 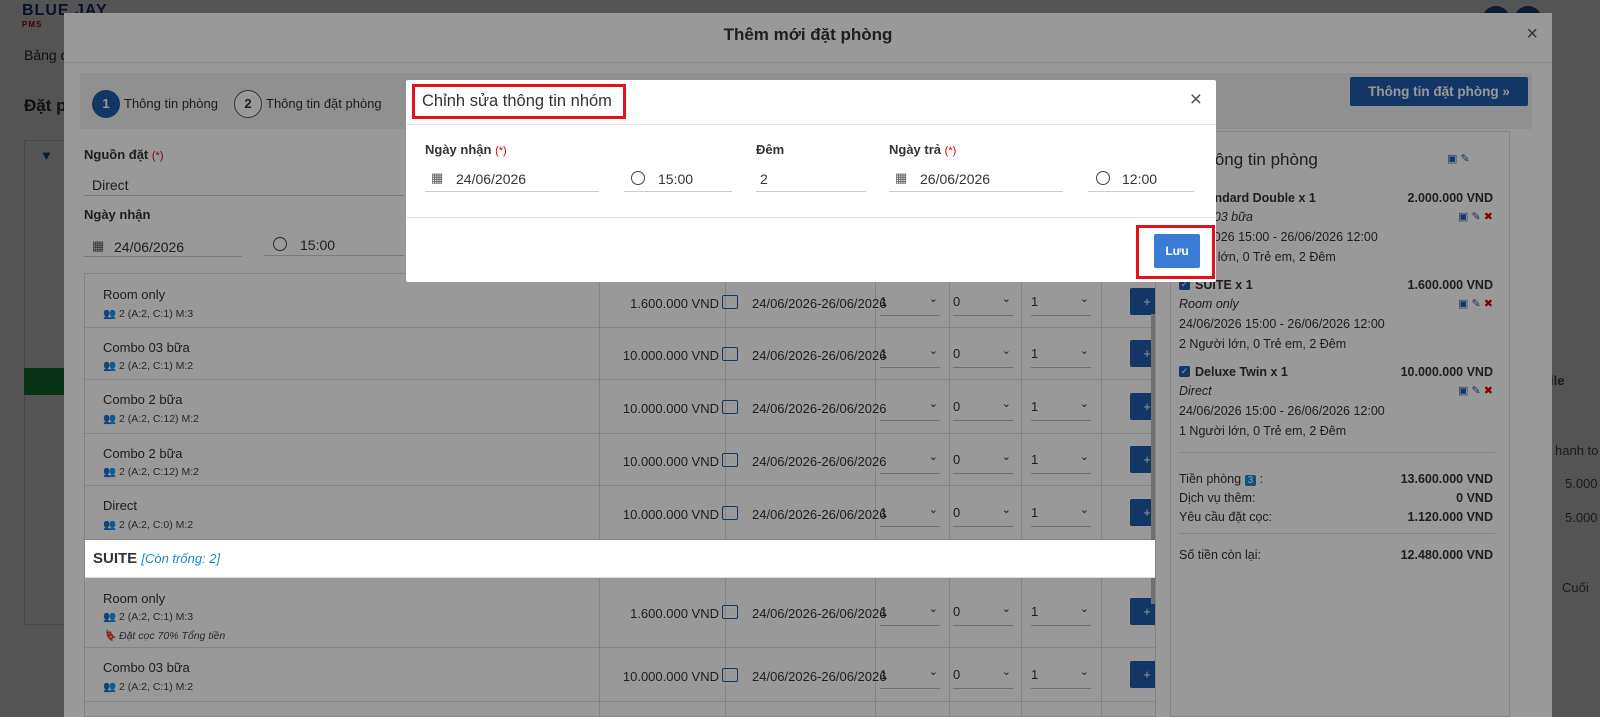 What do you see at coordinates (491, 179) in the screenshot?
I see `checkin-date-input: 24/06/2026` at bounding box center [491, 179].